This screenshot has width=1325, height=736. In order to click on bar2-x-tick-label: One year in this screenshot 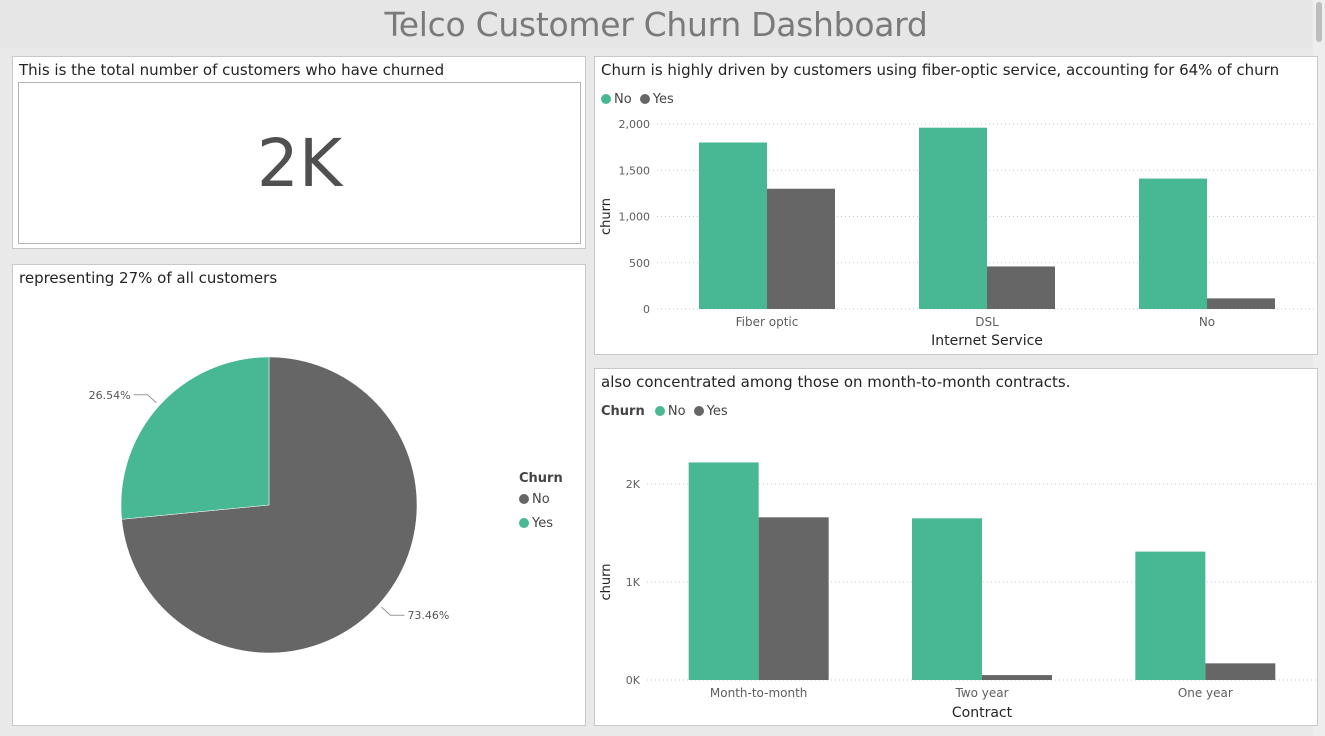, I will do `click(1205, 693)`.